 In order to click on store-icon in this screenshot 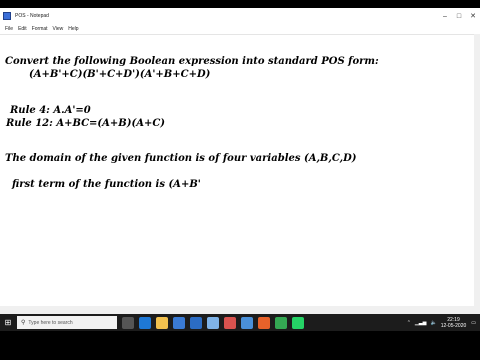, I will do `click(179, 322)`.